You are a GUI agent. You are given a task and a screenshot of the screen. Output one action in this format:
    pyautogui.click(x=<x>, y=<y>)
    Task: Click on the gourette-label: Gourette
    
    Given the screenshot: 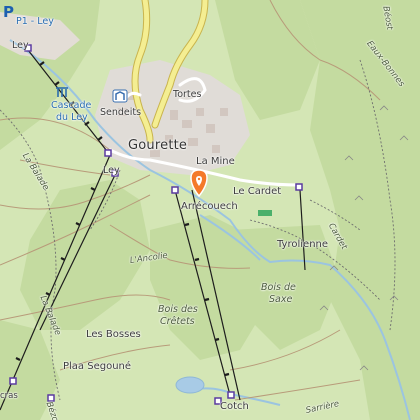 What is the action you would take?
    pyautogui.click(x=157, y=145)
    